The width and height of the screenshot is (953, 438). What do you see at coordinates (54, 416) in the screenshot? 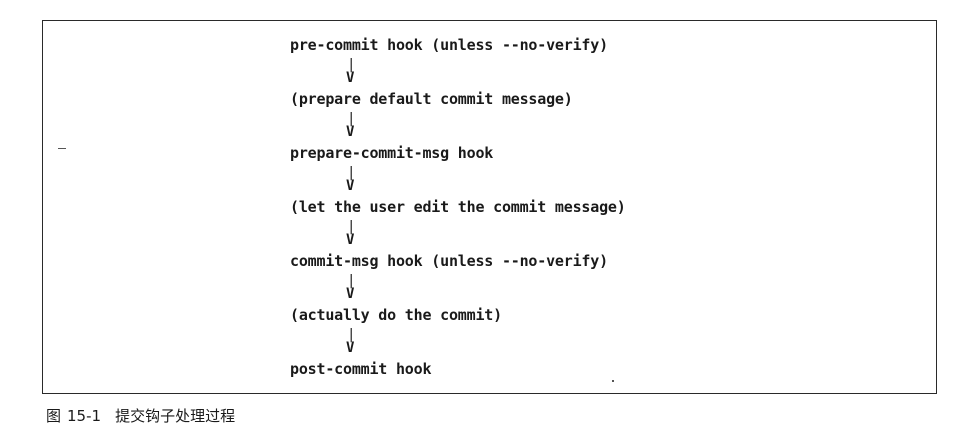
I see `caption-prefix: 图` at bounding box center [54, 416].